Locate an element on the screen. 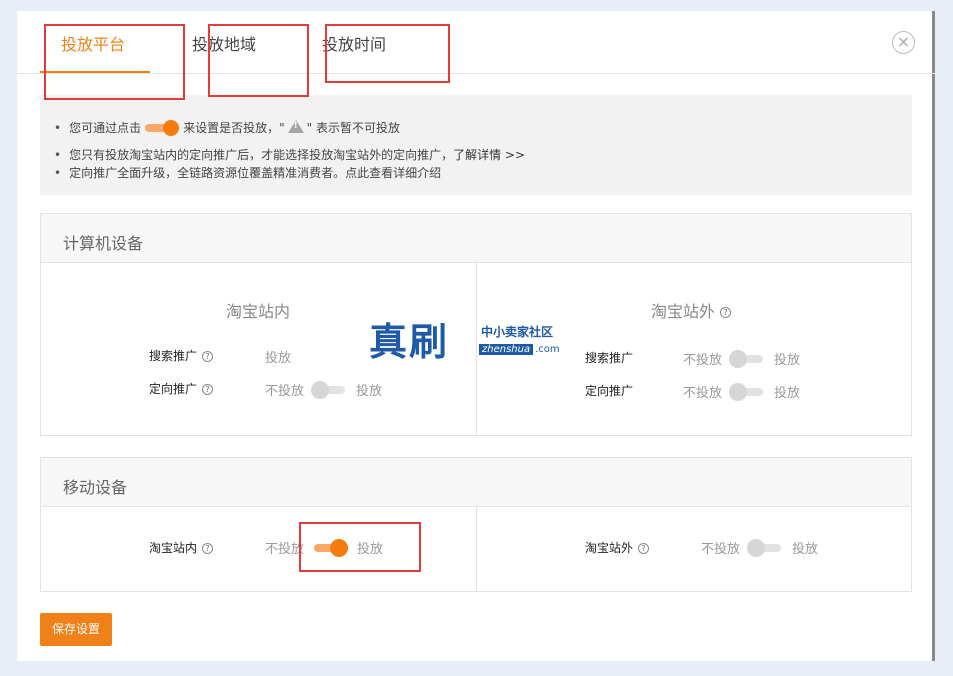  watermark-title: 真刷 is located at coordinates (409, 341).